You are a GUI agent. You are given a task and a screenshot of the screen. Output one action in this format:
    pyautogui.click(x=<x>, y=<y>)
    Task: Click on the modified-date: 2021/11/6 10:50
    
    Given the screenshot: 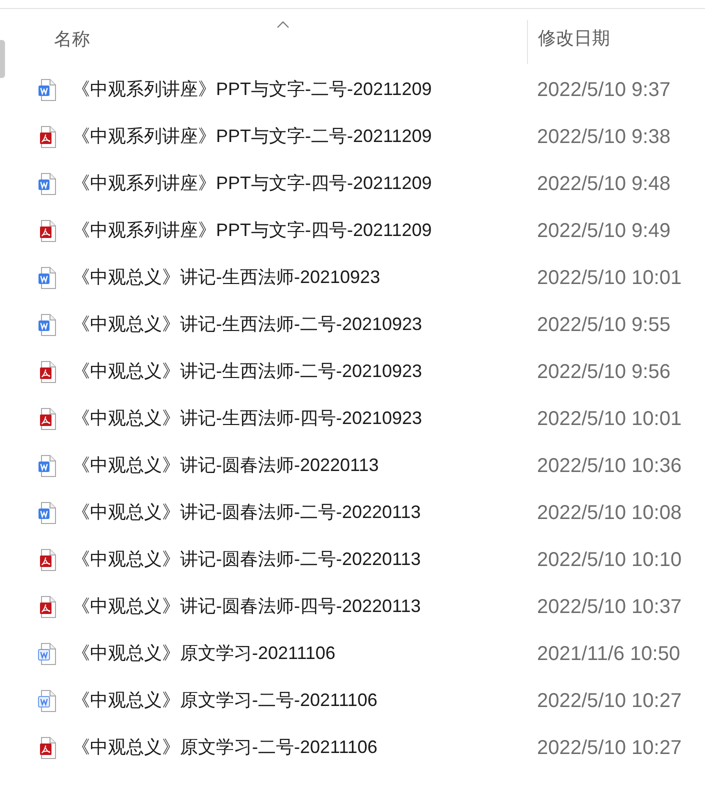 What is the action you would take?
    pyautogui.click(x=608, y=654)
    